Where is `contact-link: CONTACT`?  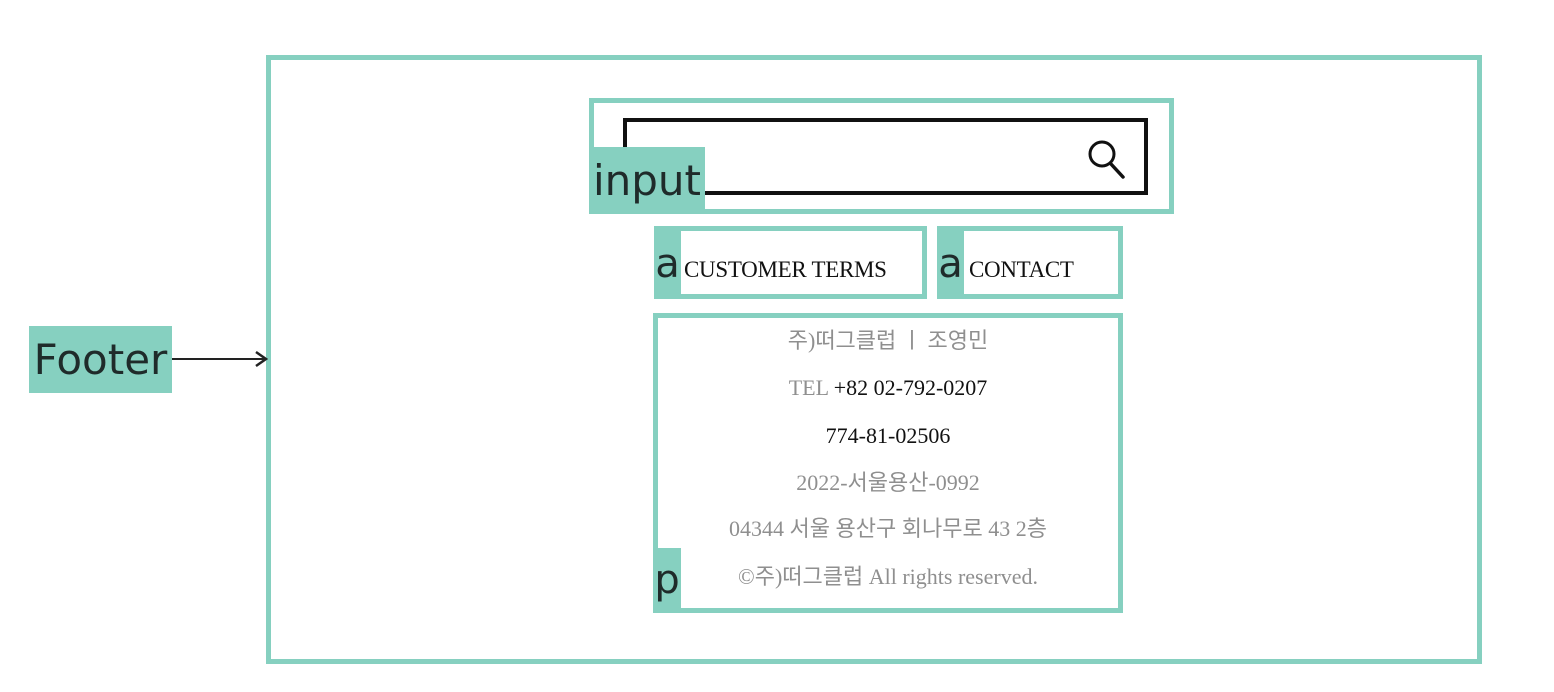
contact-link: CONTACT is located at coordinates (1021, 269).